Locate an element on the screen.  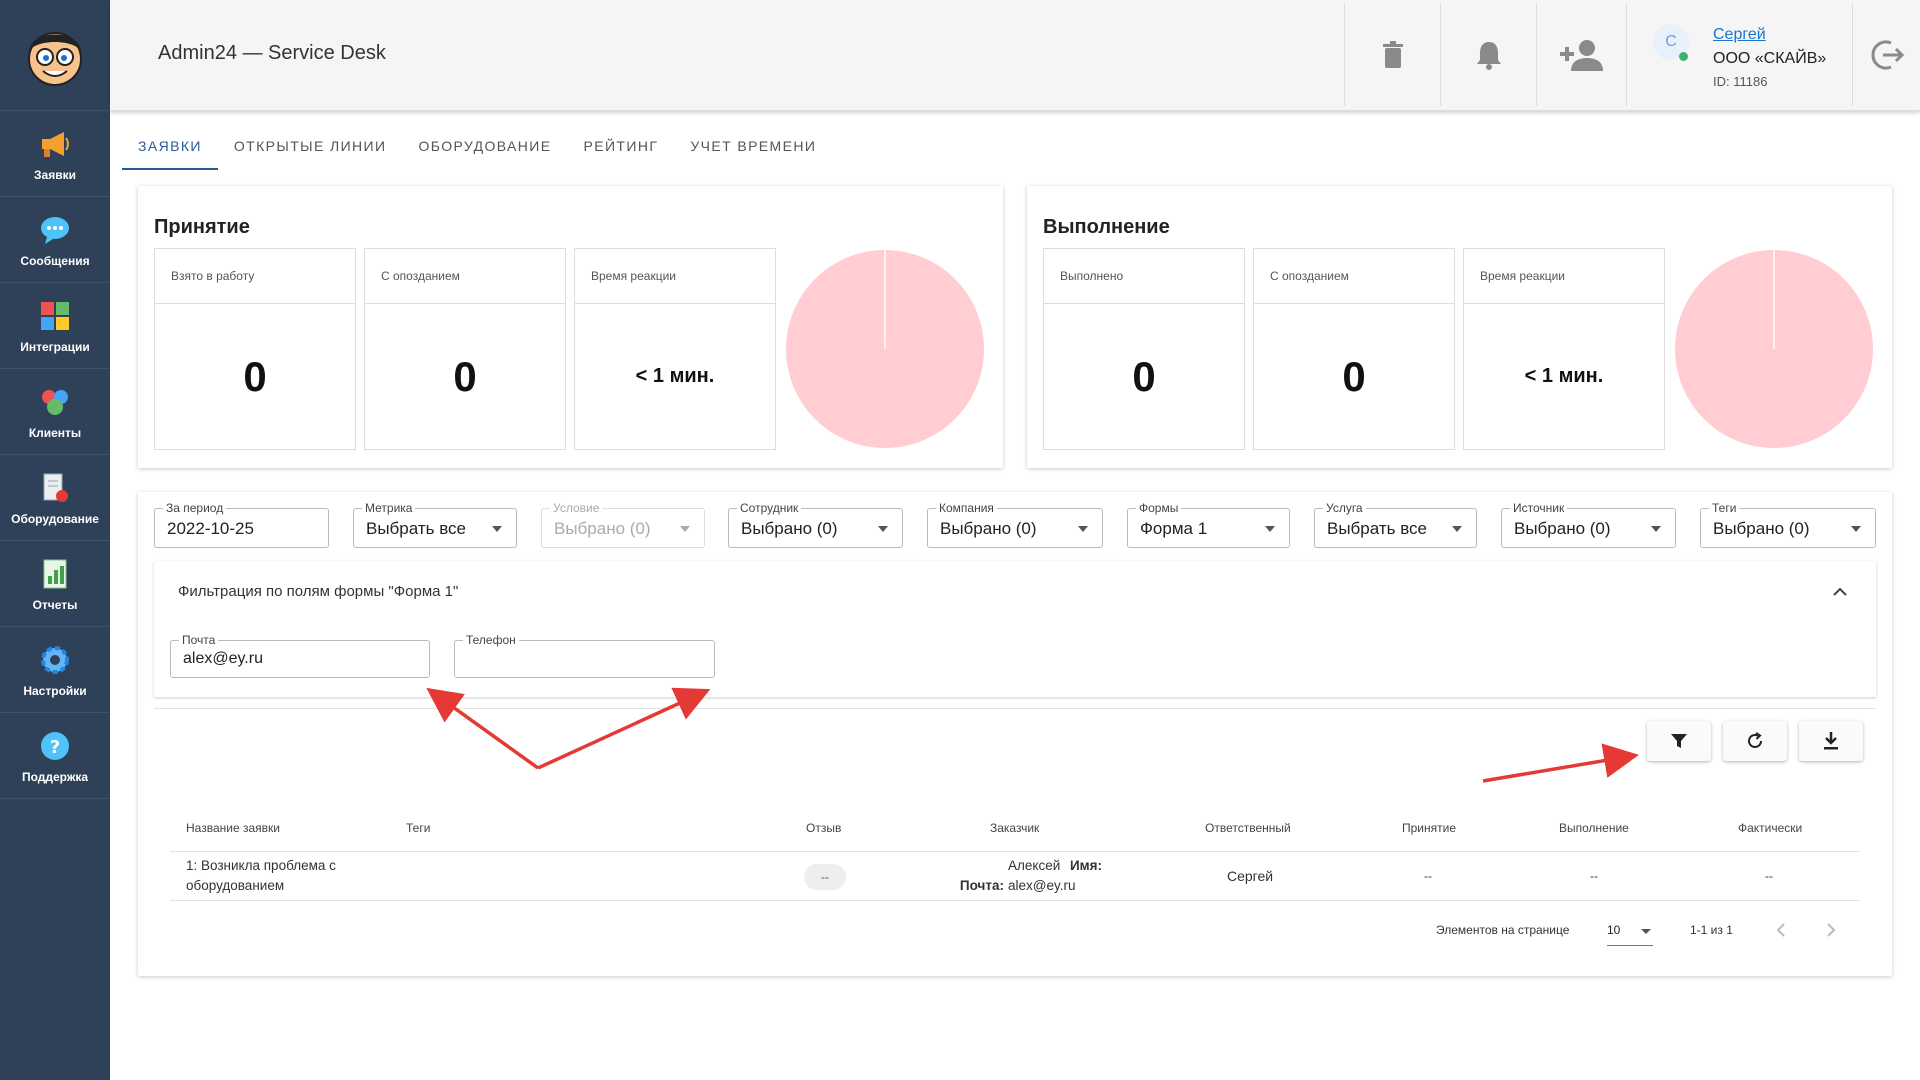
column-header-actual: Фактически is located at coordinates (1770, 828).